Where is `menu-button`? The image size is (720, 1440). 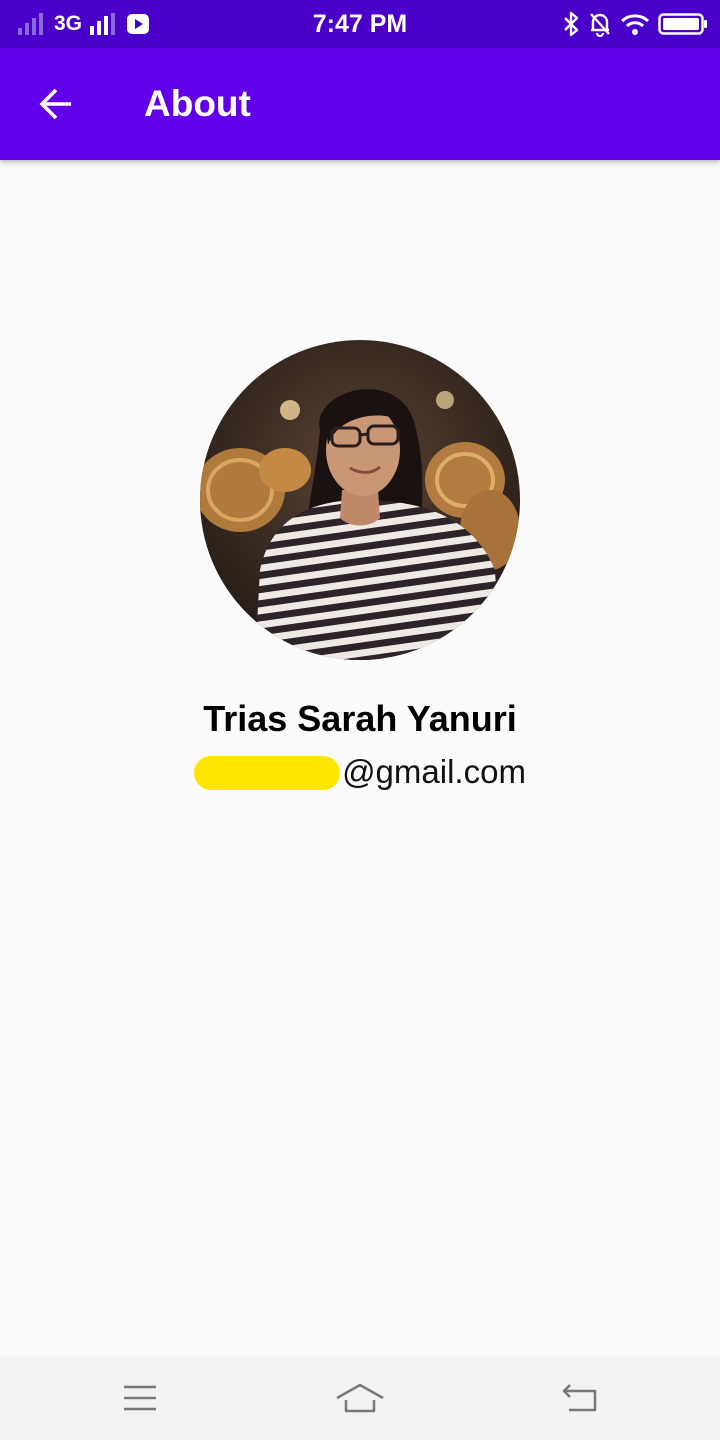
menu-button is located at coordinates (140, 1398).